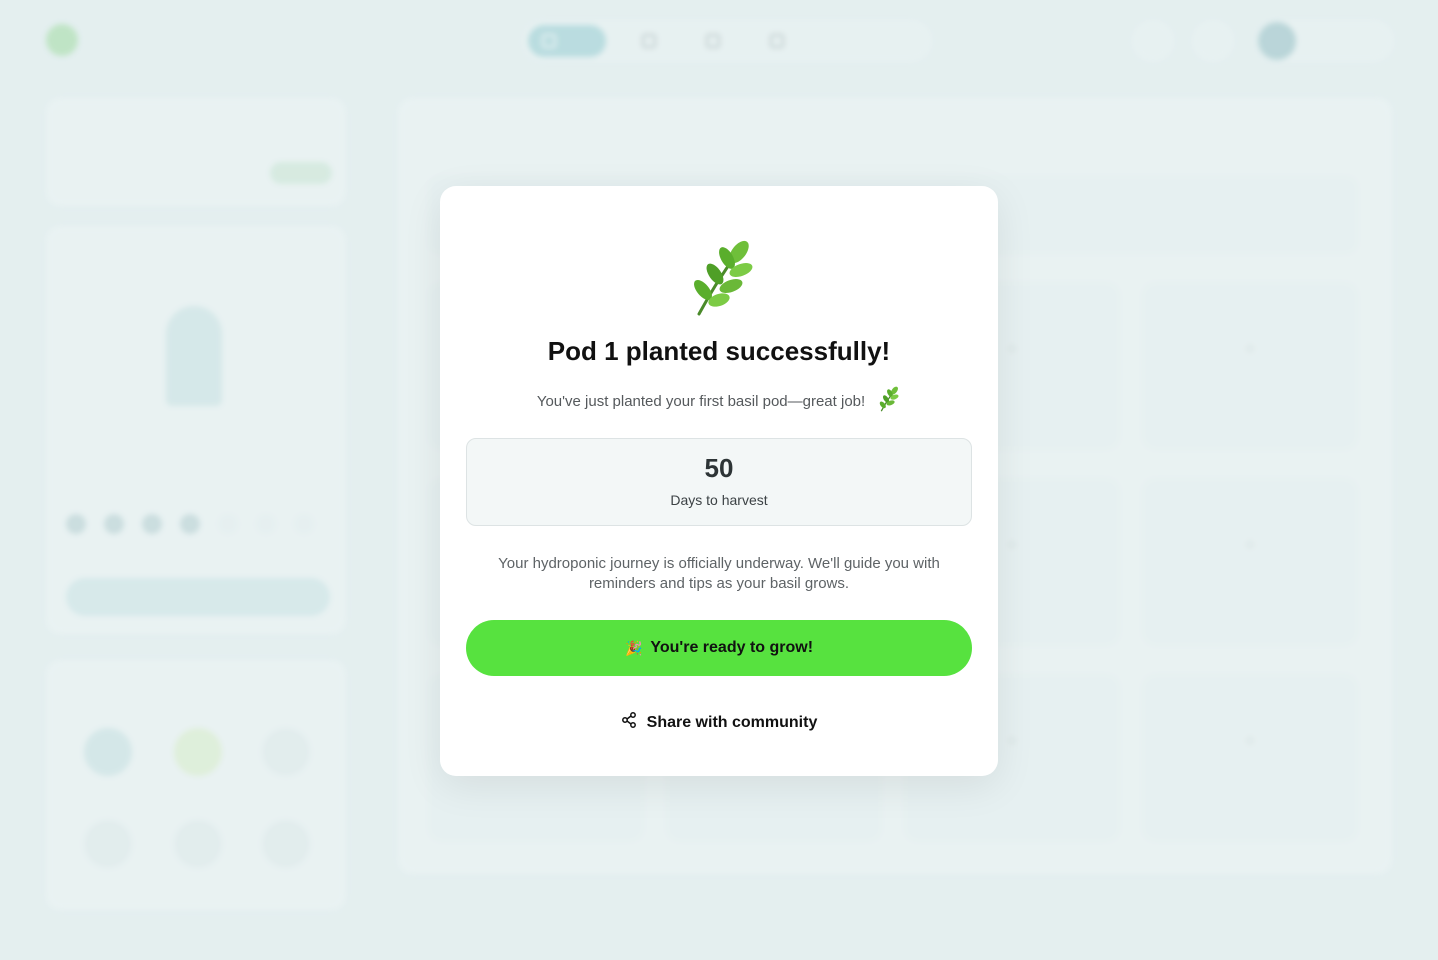 This screenshot has width=1438, height=960. What do you see at coordinates (732, 647) in the screenshot?
I see `ready-to-grow-label: You're ready to grow!` at bounding box center [732, 647].